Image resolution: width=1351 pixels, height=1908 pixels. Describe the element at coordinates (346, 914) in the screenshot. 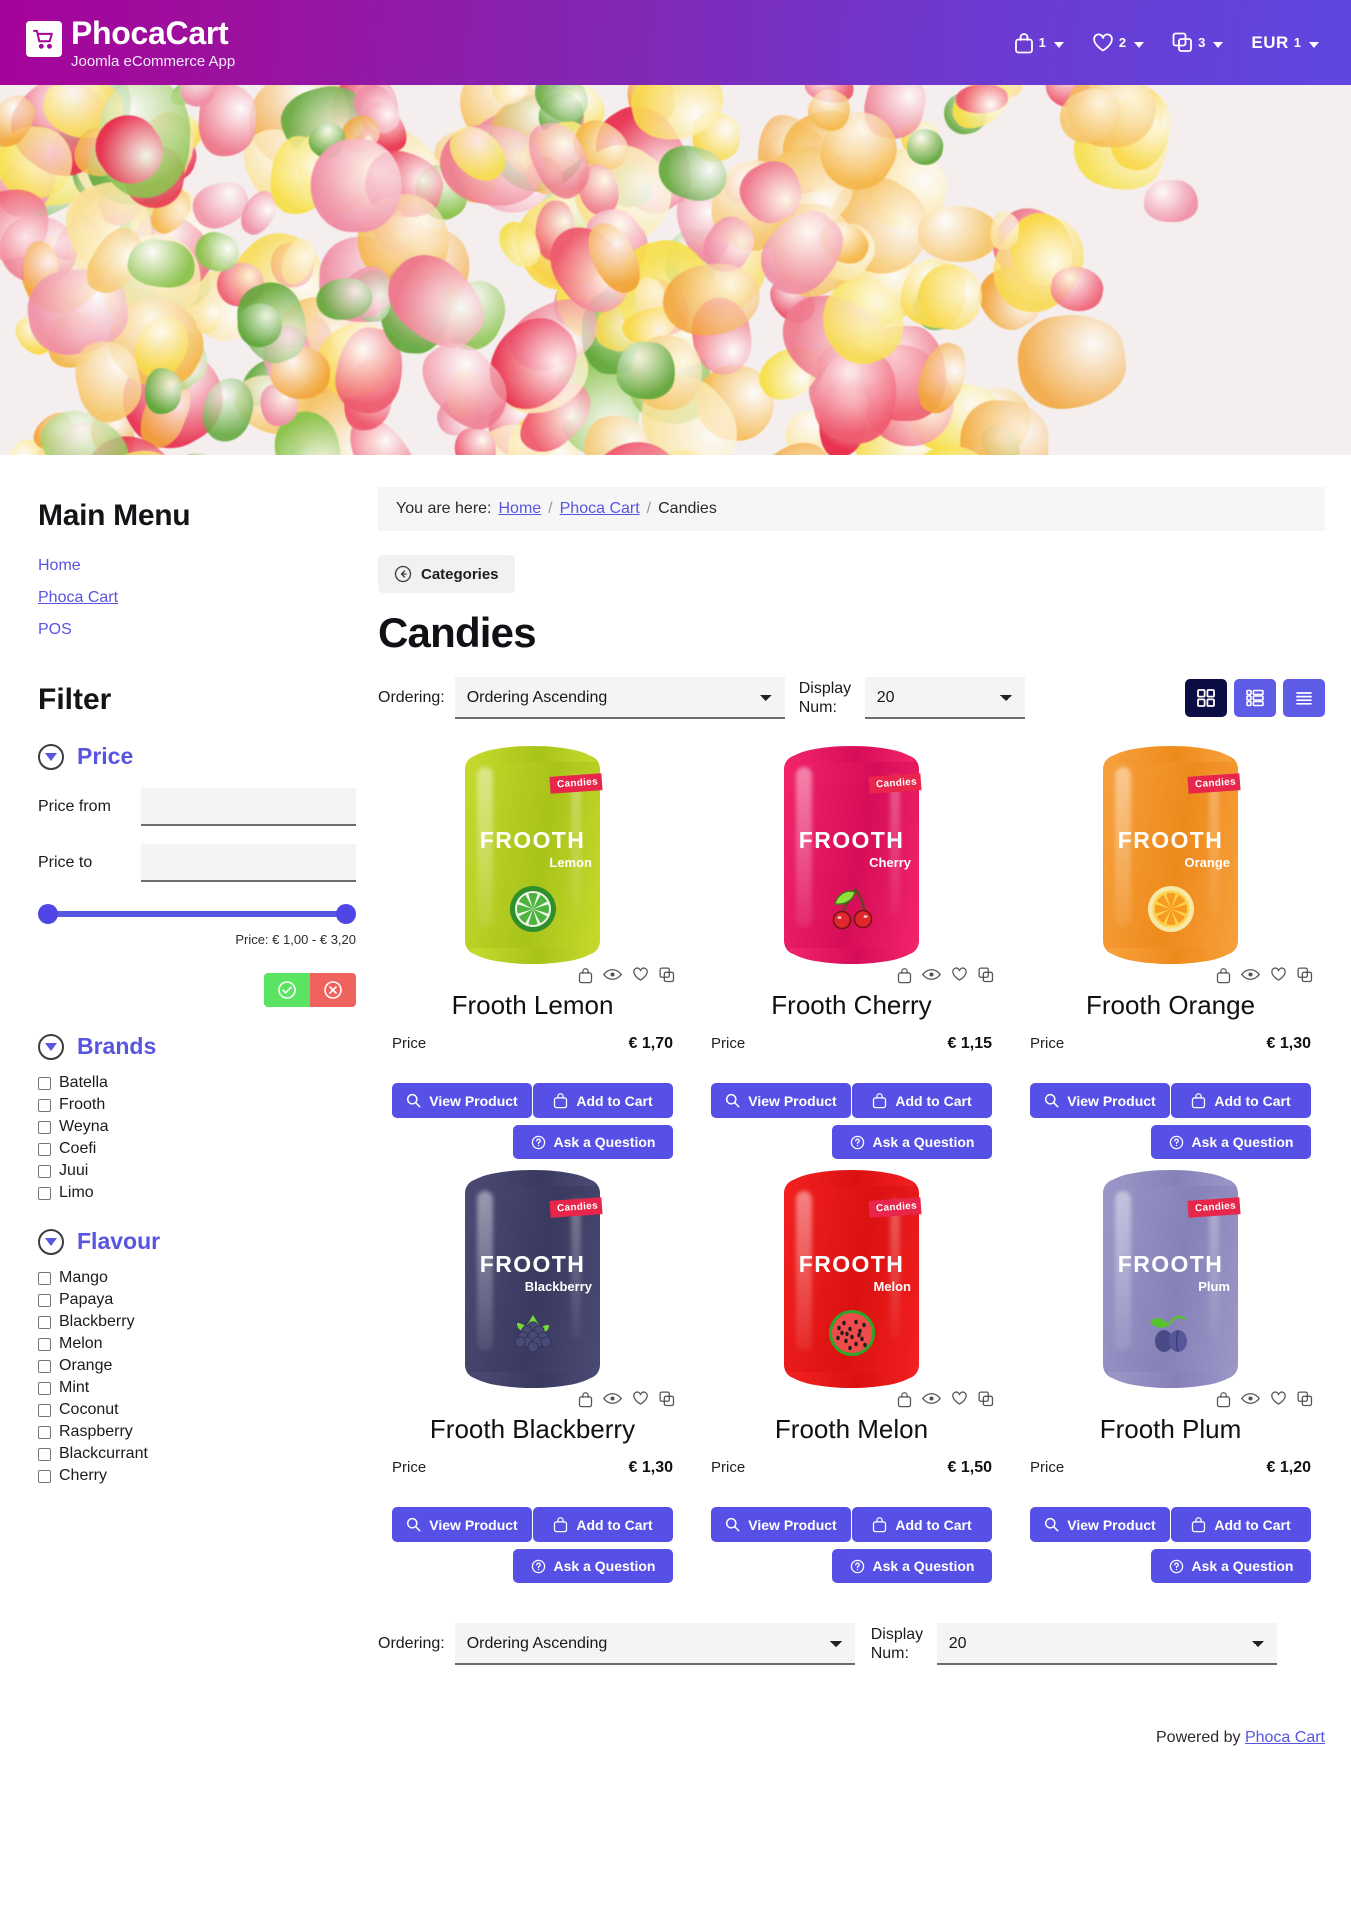

I see `slider-handle-max` at that location.